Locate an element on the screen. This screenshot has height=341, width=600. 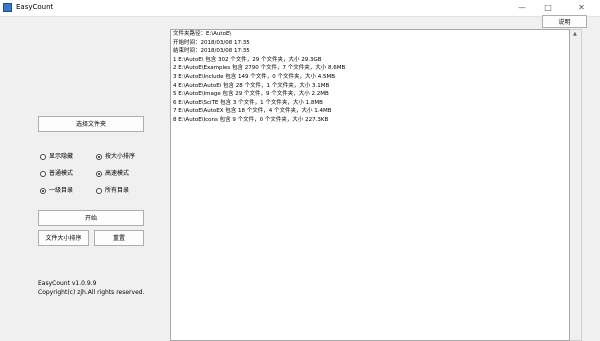
minimize-button: — is located at coordinates (522, 7).